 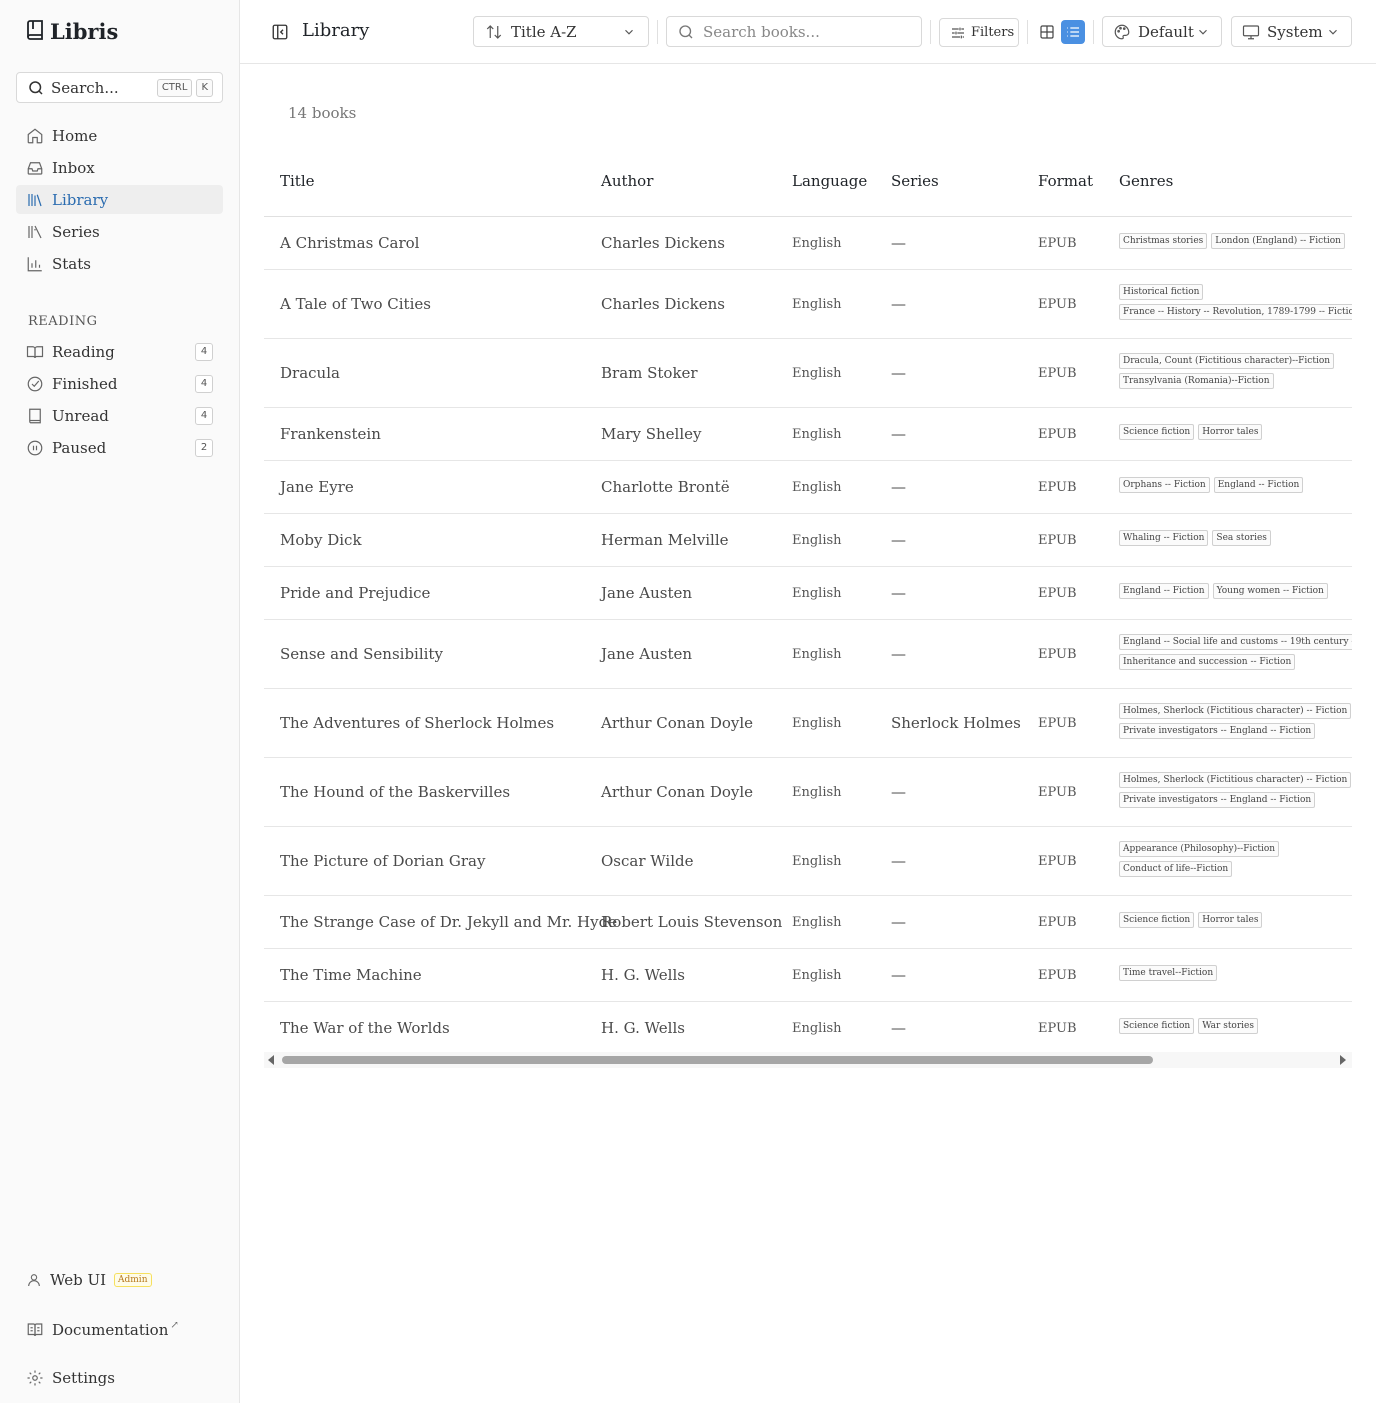 What do you see at coordinates (102, 1329) in the screenshot?
I see `documentation-link: Documentation ↗` at bounding box center [102, 1329].